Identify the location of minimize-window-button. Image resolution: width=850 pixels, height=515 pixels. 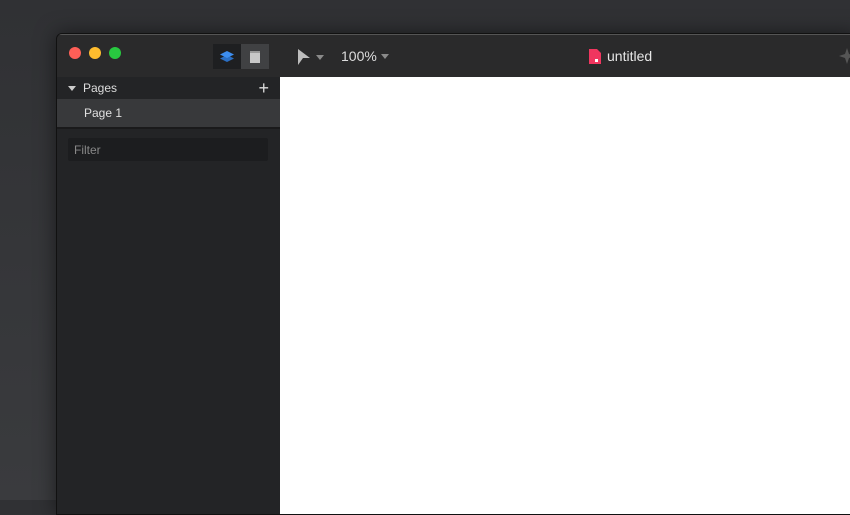
(95, 53).